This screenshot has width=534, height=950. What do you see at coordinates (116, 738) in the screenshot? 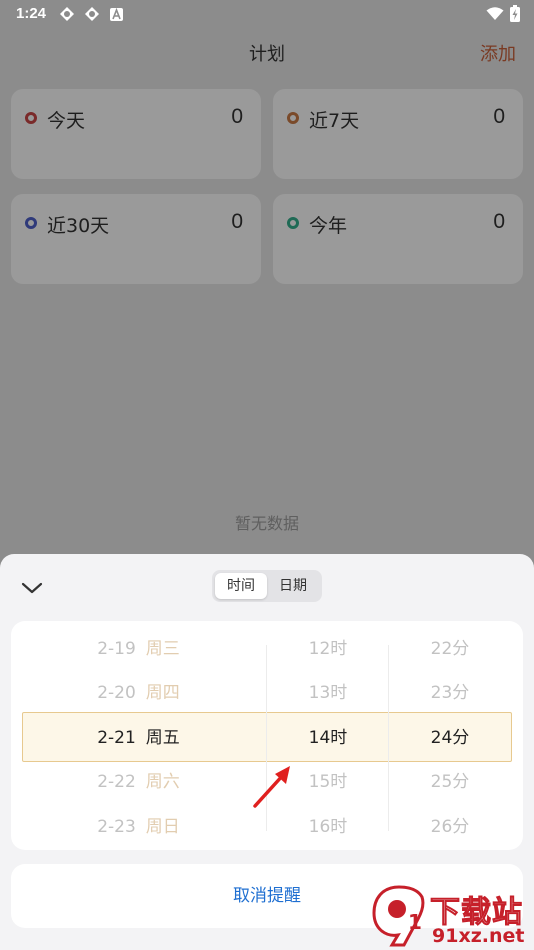
I see `date-text: 2-21` at bounding box center [116, 738].